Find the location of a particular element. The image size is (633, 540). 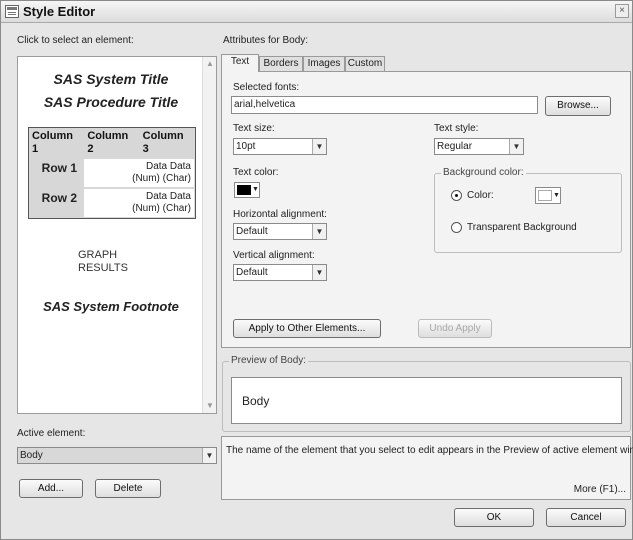

sas-system-footnote: SAS System Footnote is located at coordinates (111, 306).